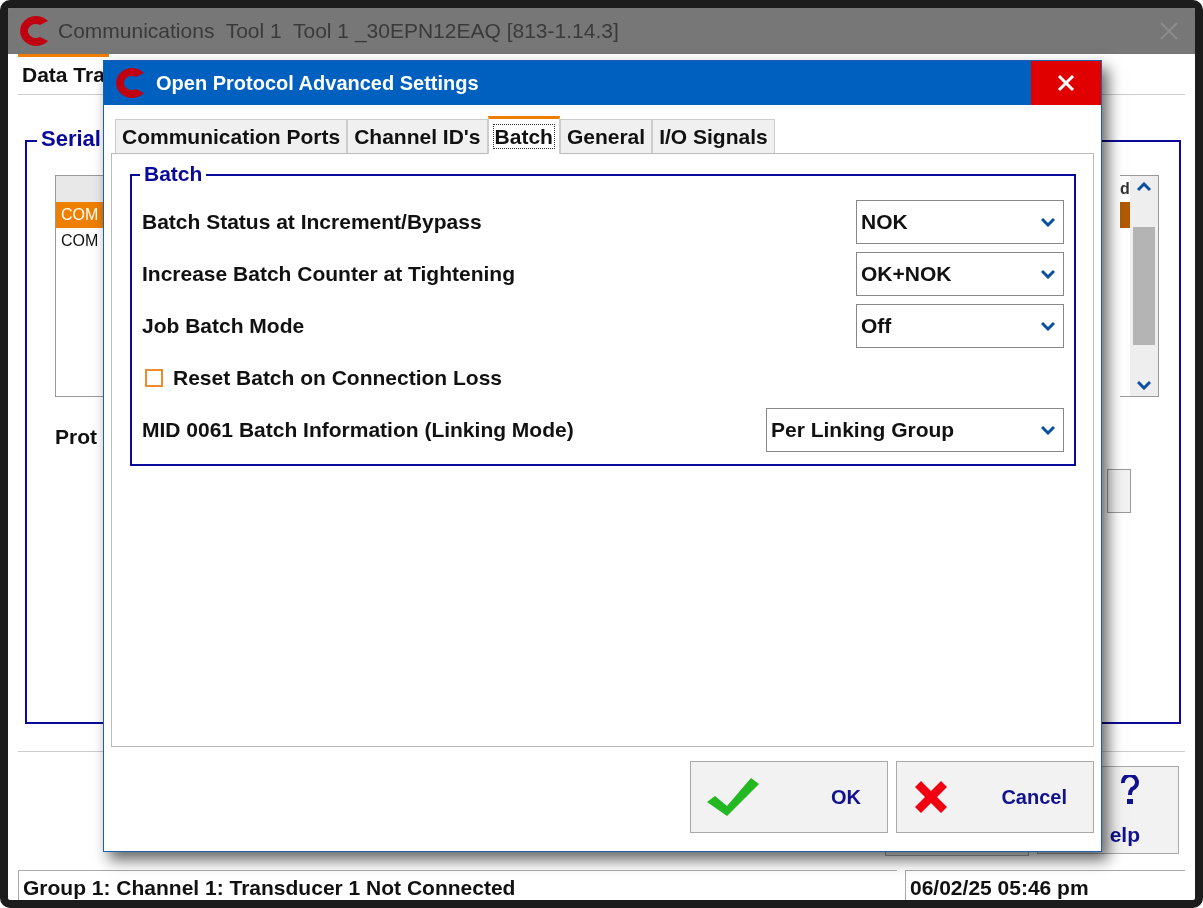  I want to click on list-cell, so click(1125, 215).